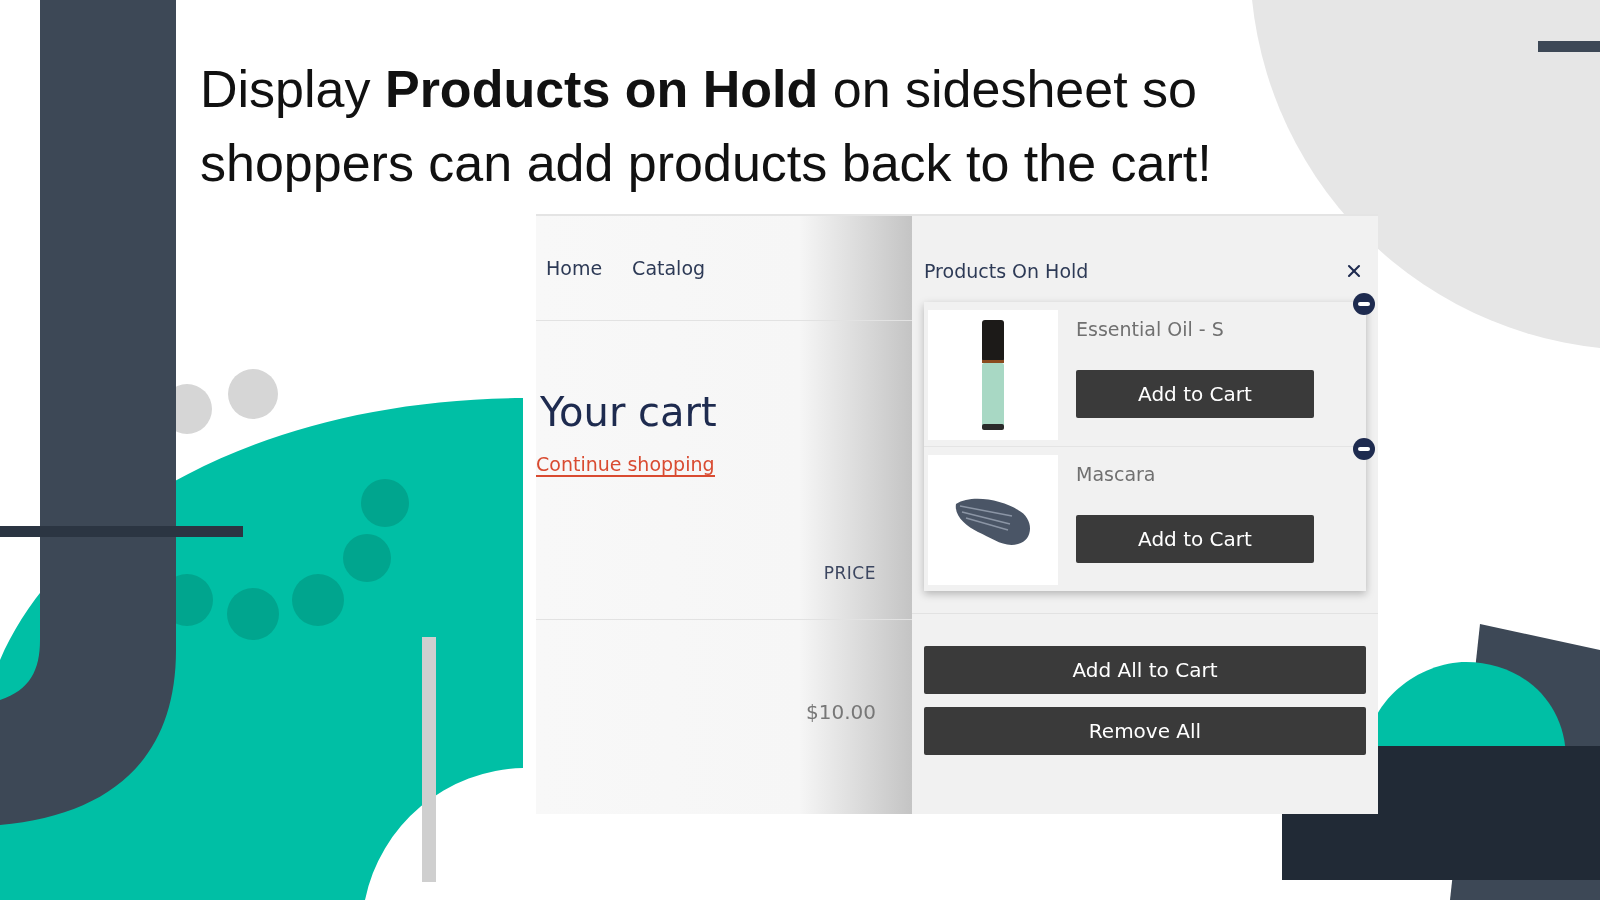  What do you see at coordinates (1116, 474) in the screenshot?
I see `product-name: Mascara` at bounding box center [1116, 474].